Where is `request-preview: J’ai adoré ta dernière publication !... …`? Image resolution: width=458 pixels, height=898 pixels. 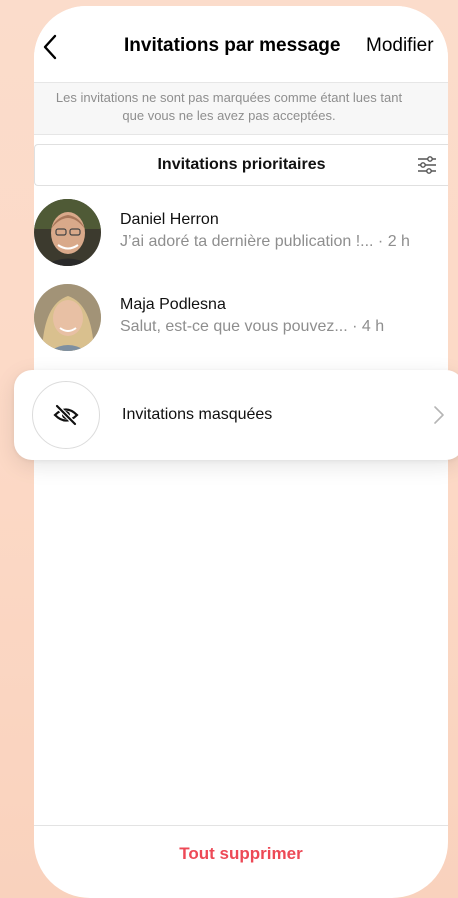 request-preview: J’ai adoré ta dernière publication !... … is located at coordinates (265, 241).